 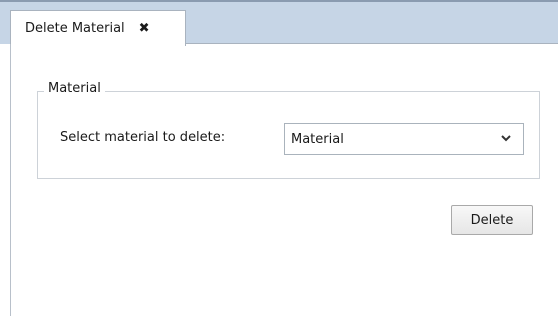 I want to click on close-icon: ✖, so click(x=144, y=28).